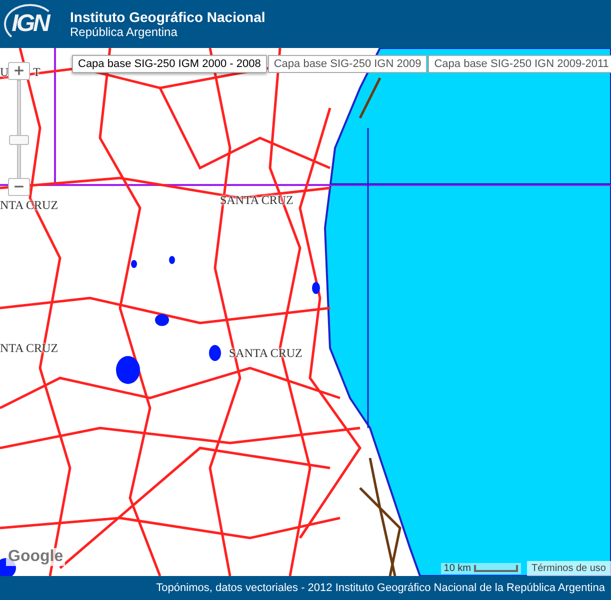 This screenshot has height=600, width=611. What do you see at coordinates (168, 17) in the screenshot?
I see `site-title: Instituto Geográfico Nacional` at bounding box center [168, 17].